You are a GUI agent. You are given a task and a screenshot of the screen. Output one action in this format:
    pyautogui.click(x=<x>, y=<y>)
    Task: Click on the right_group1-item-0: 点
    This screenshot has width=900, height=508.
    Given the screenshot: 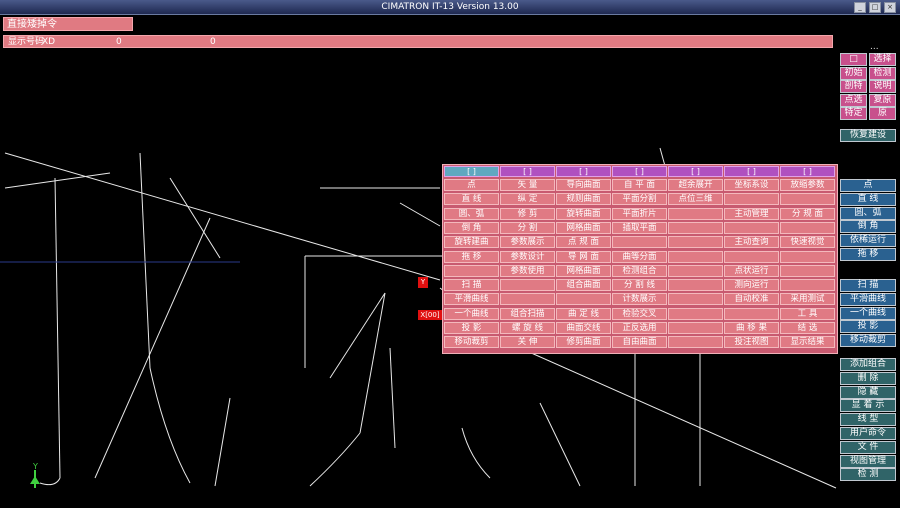 What is the action you would take?
    pyautogui.click(x=868, y=185)
    